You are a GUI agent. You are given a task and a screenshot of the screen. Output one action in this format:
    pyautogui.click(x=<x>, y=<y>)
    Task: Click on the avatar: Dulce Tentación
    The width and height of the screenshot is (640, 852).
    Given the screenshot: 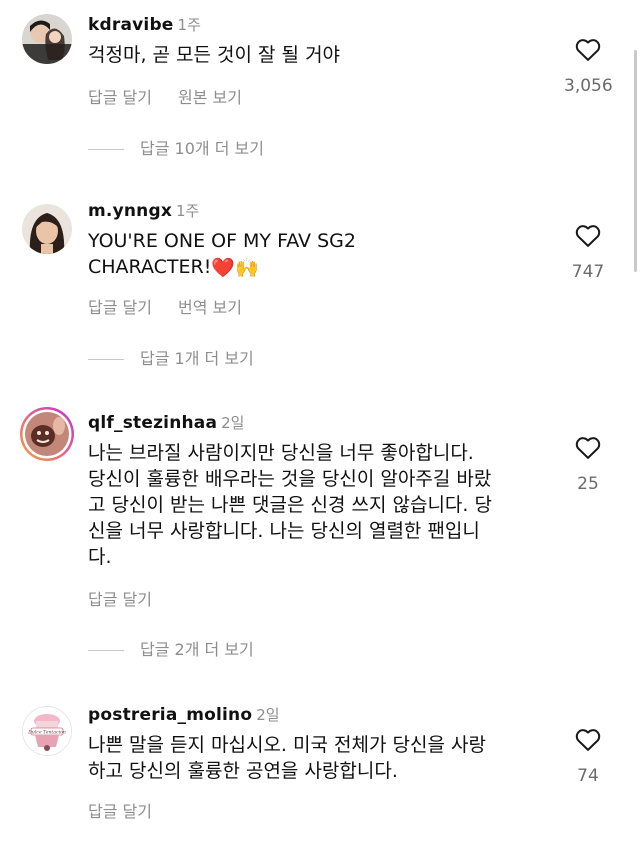 What is the action you would take?
    pyautogui.click(x=47, y=731)
    